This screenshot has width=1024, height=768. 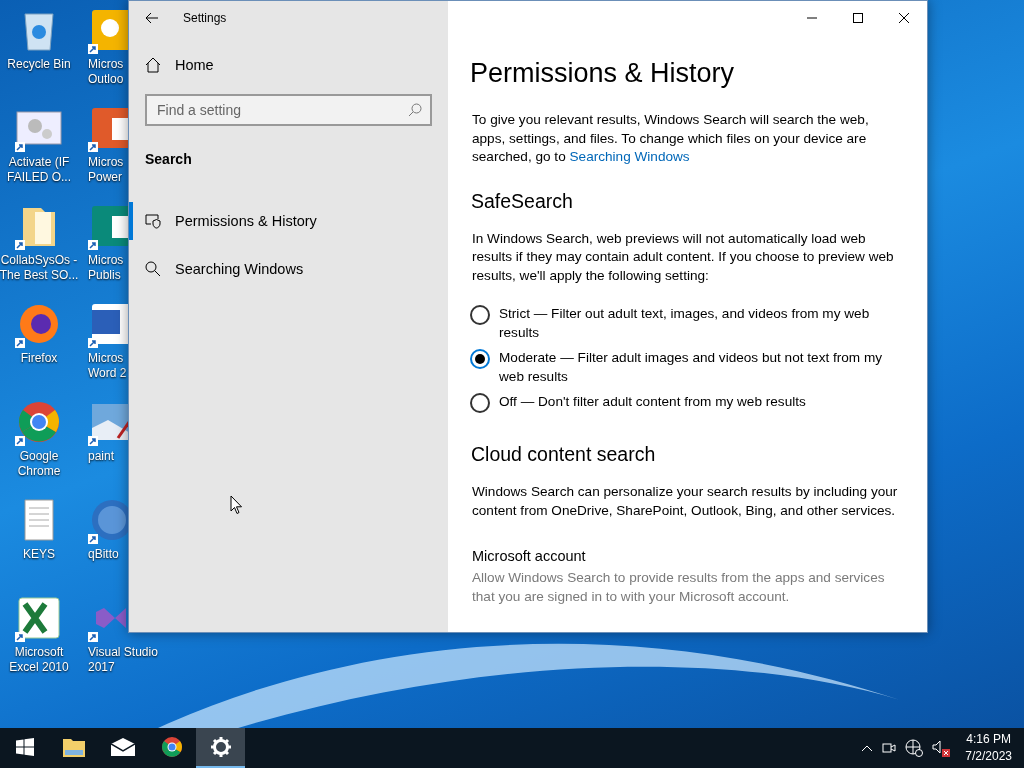 I want to click on taskbar-app-button, so click(x=220, y=748).